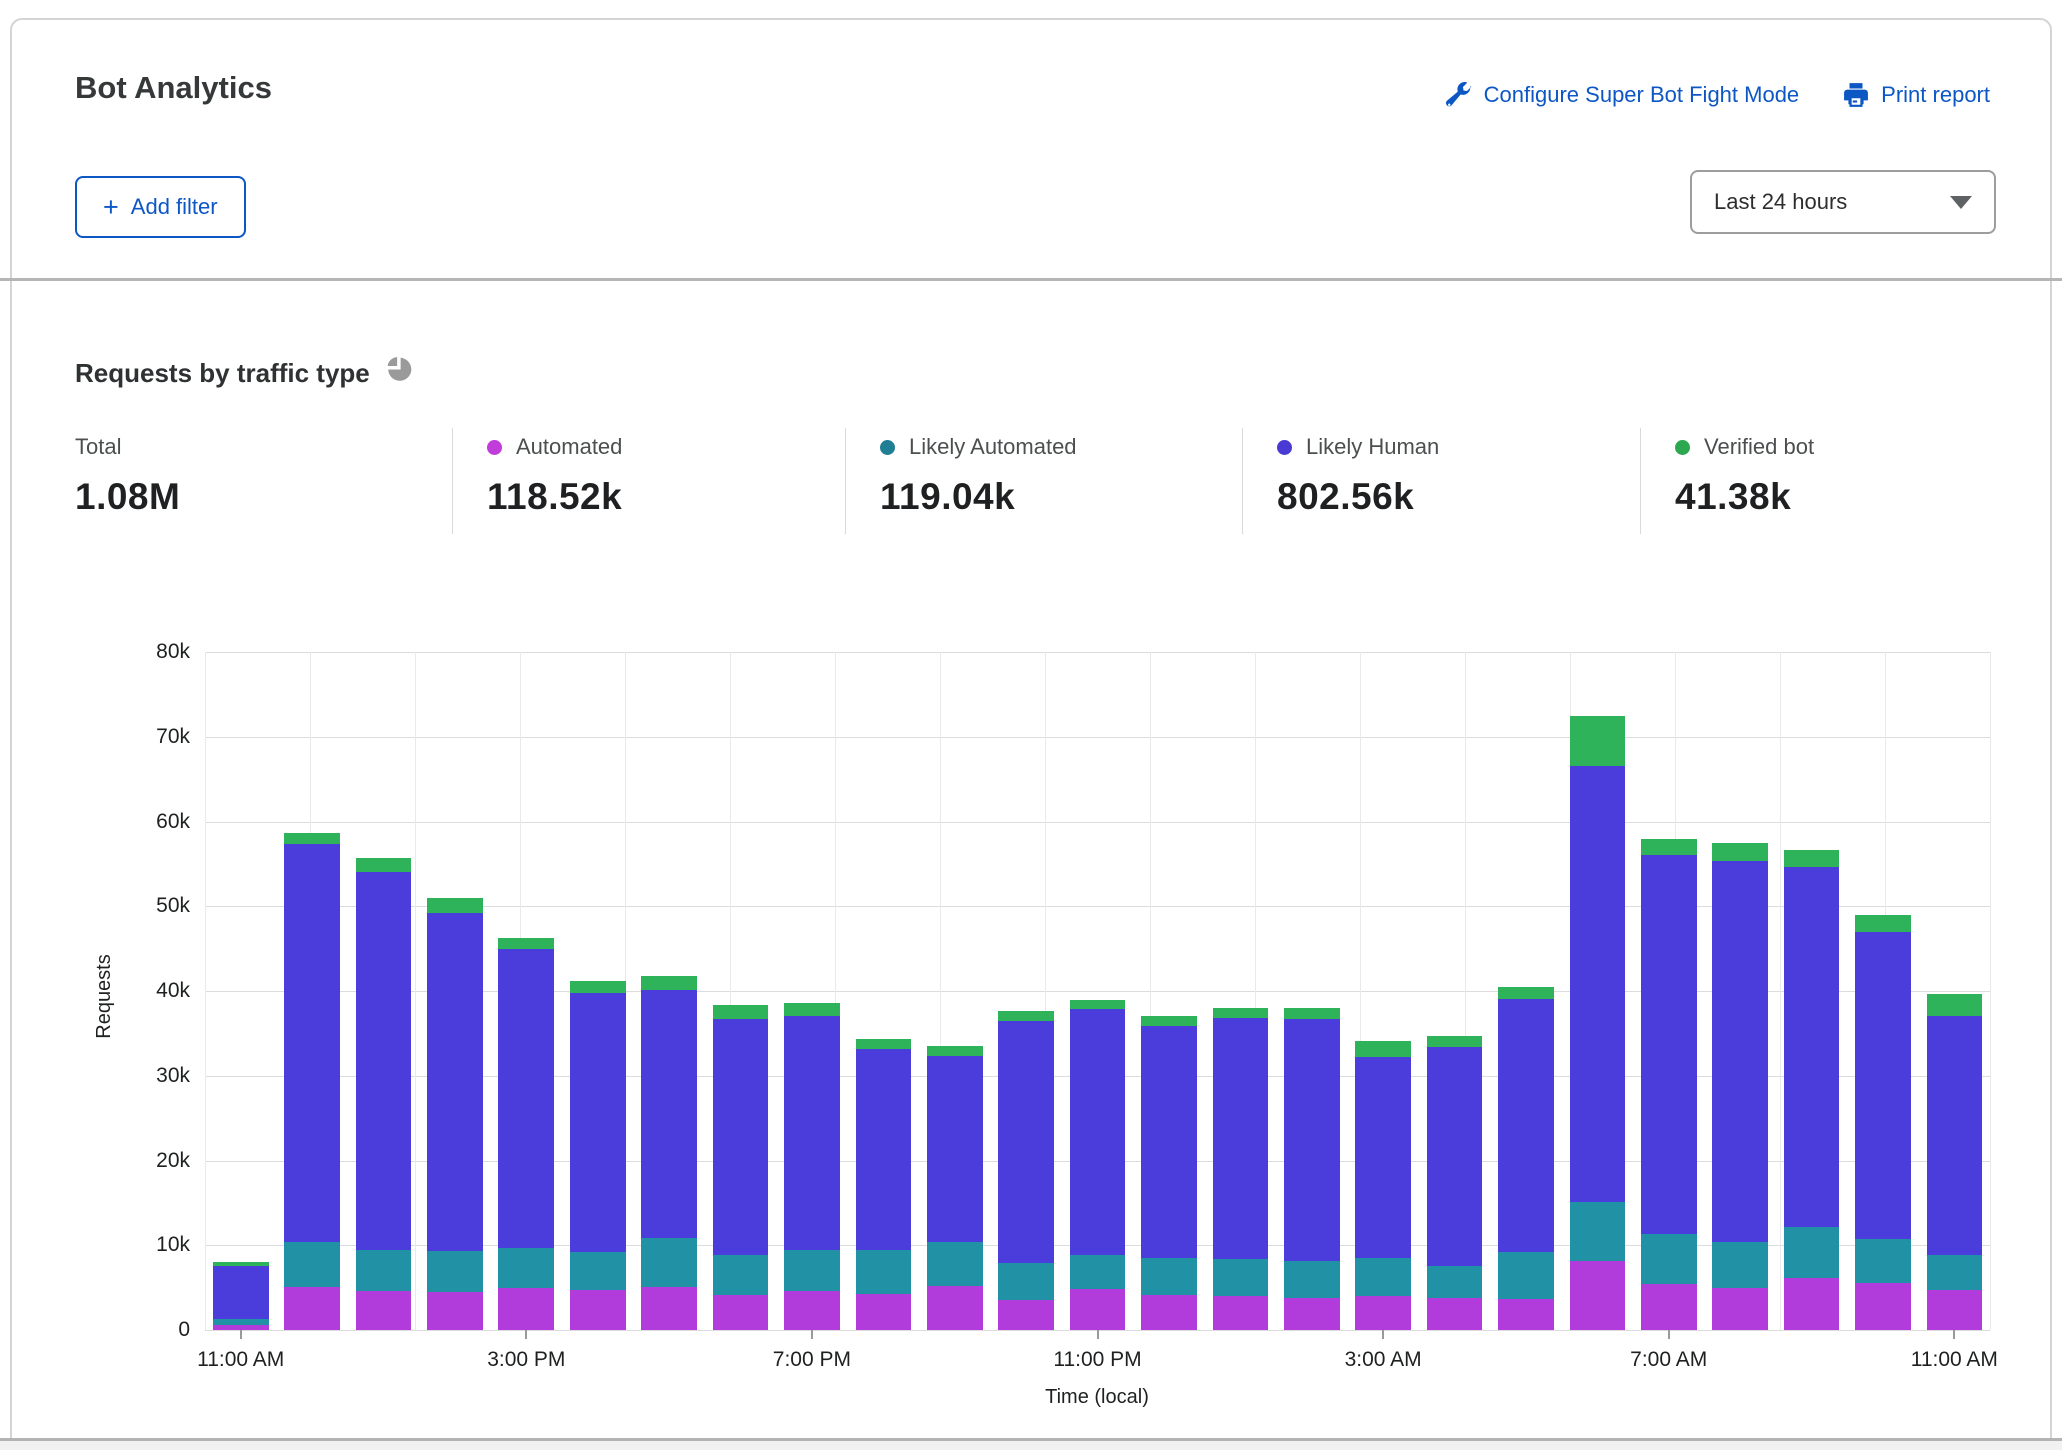 The height and width of the screenshot is (1450, 2062). I want to click on print-report-link: Print report, so click(1916, 95).